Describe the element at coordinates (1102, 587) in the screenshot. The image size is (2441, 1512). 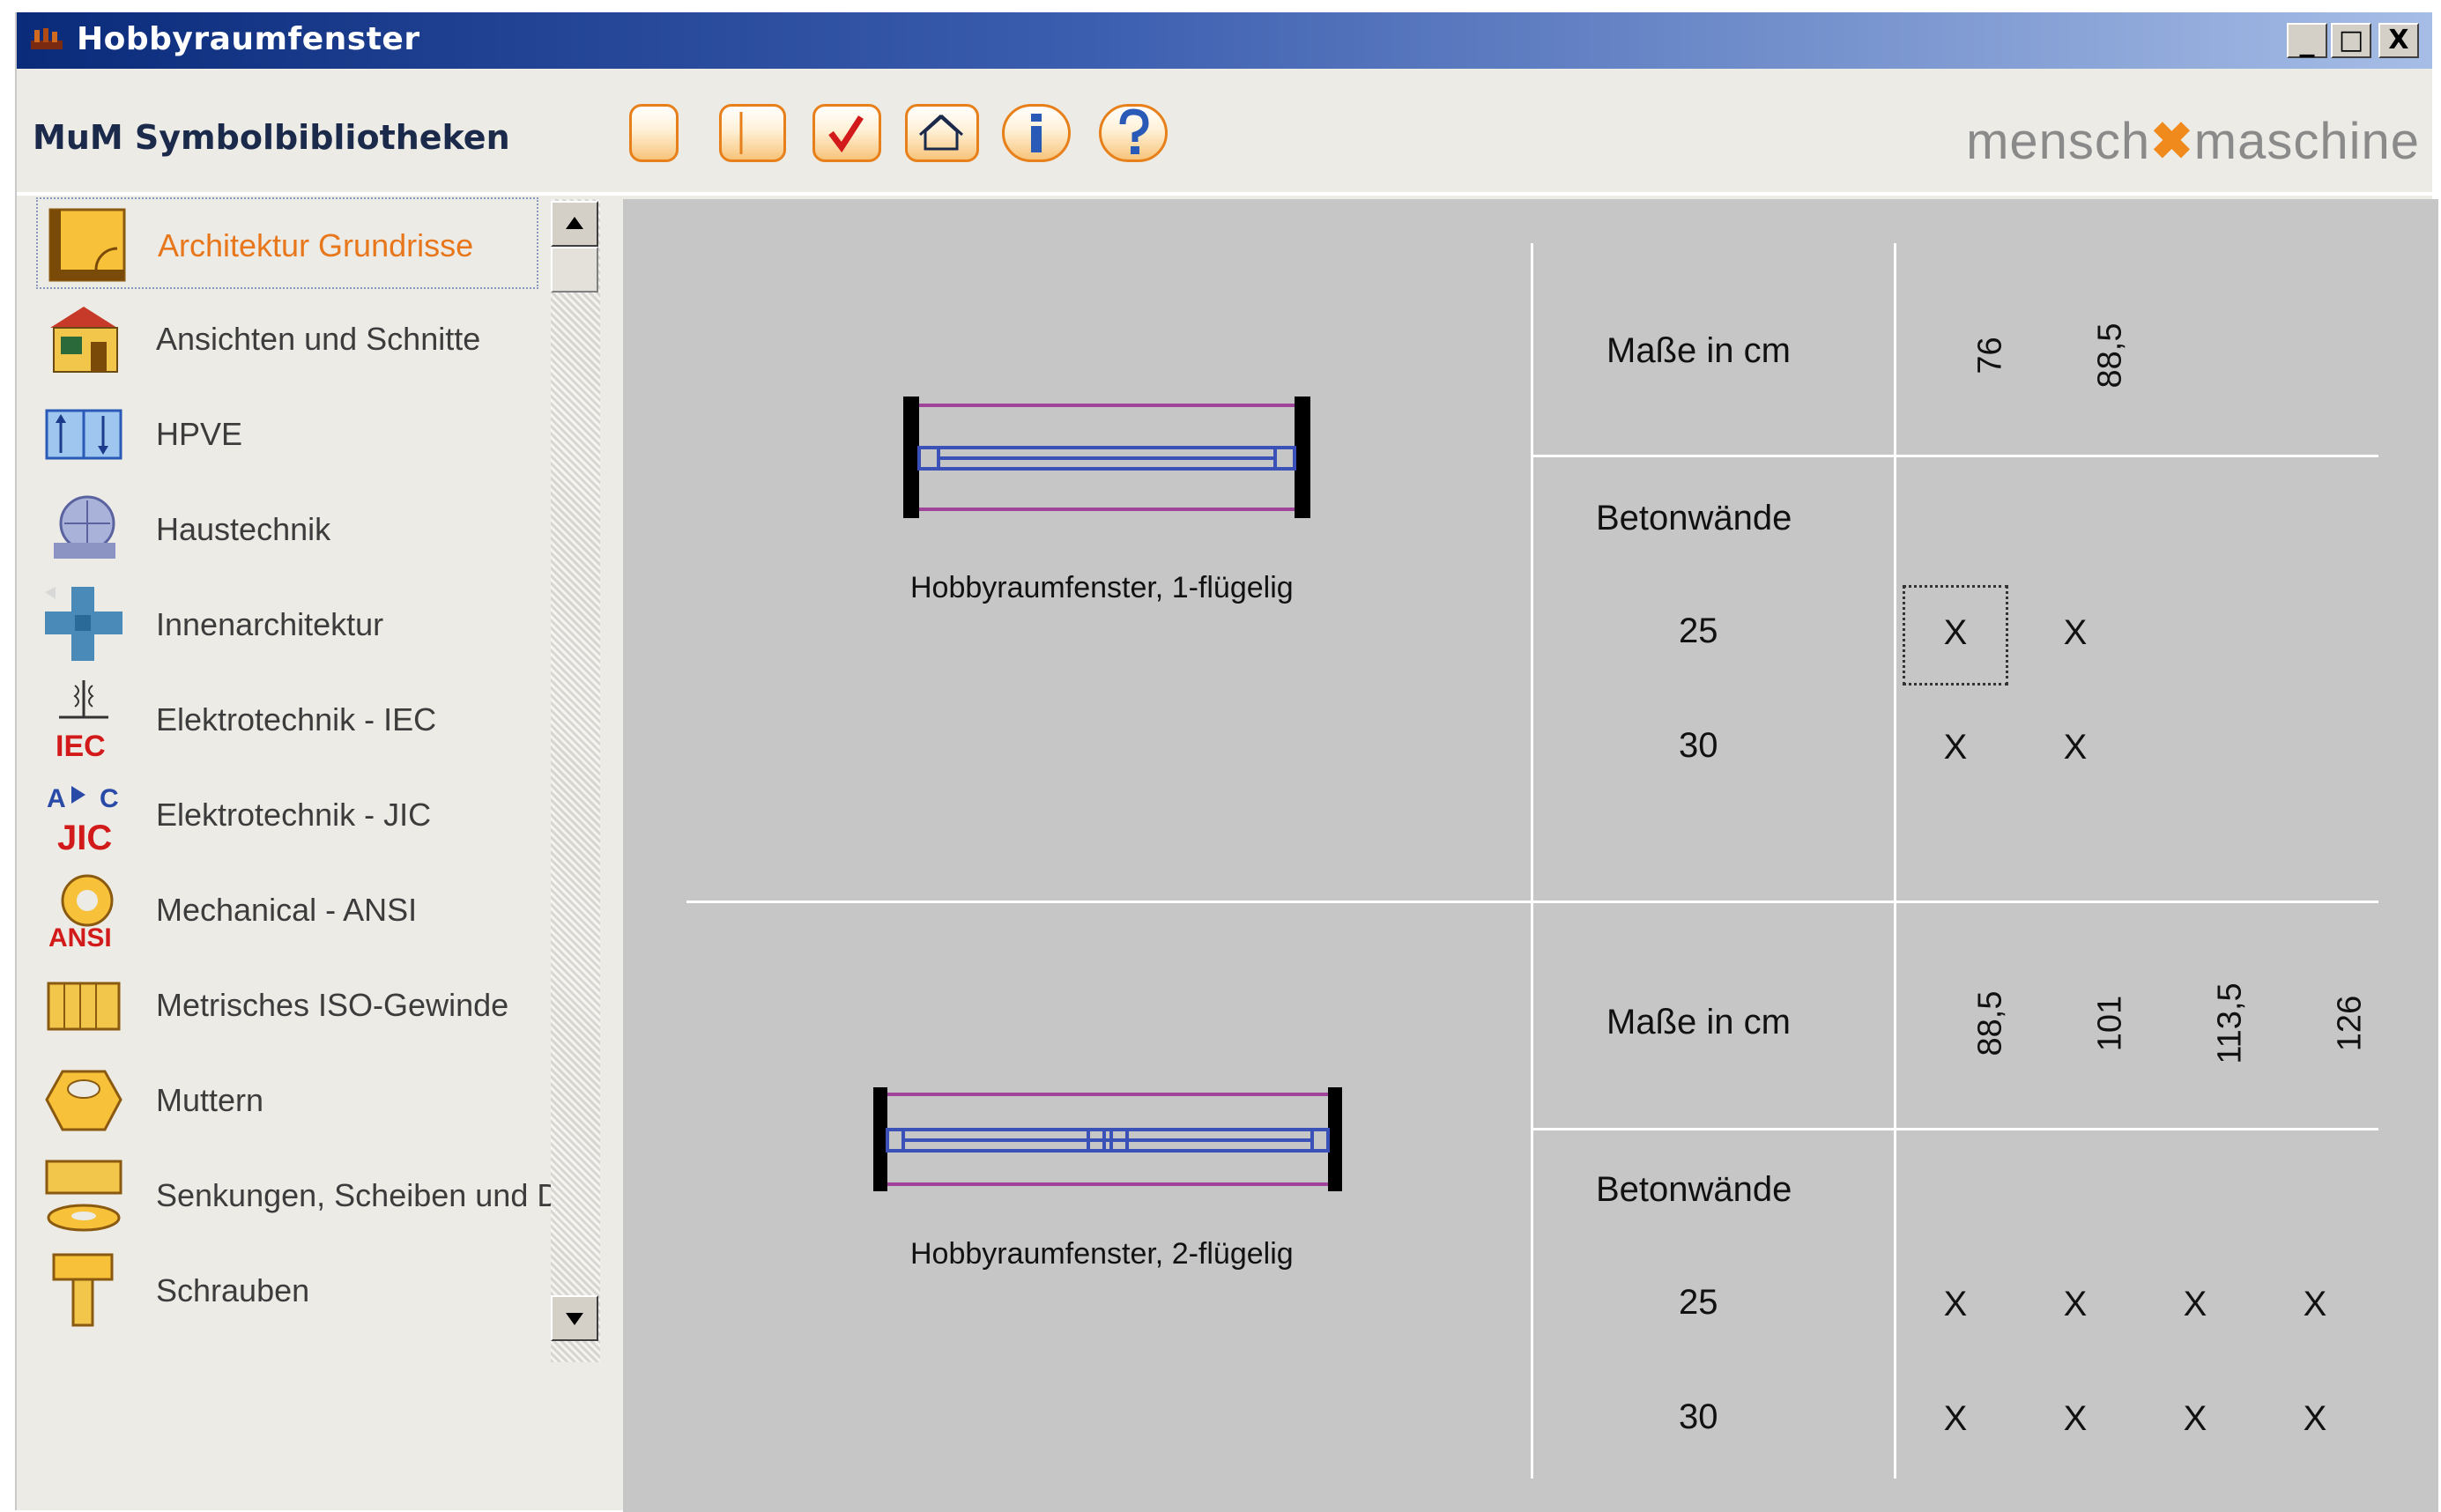
I see `symbol-caption: Hobbyraumfenster, 1-flügelig` at that location.